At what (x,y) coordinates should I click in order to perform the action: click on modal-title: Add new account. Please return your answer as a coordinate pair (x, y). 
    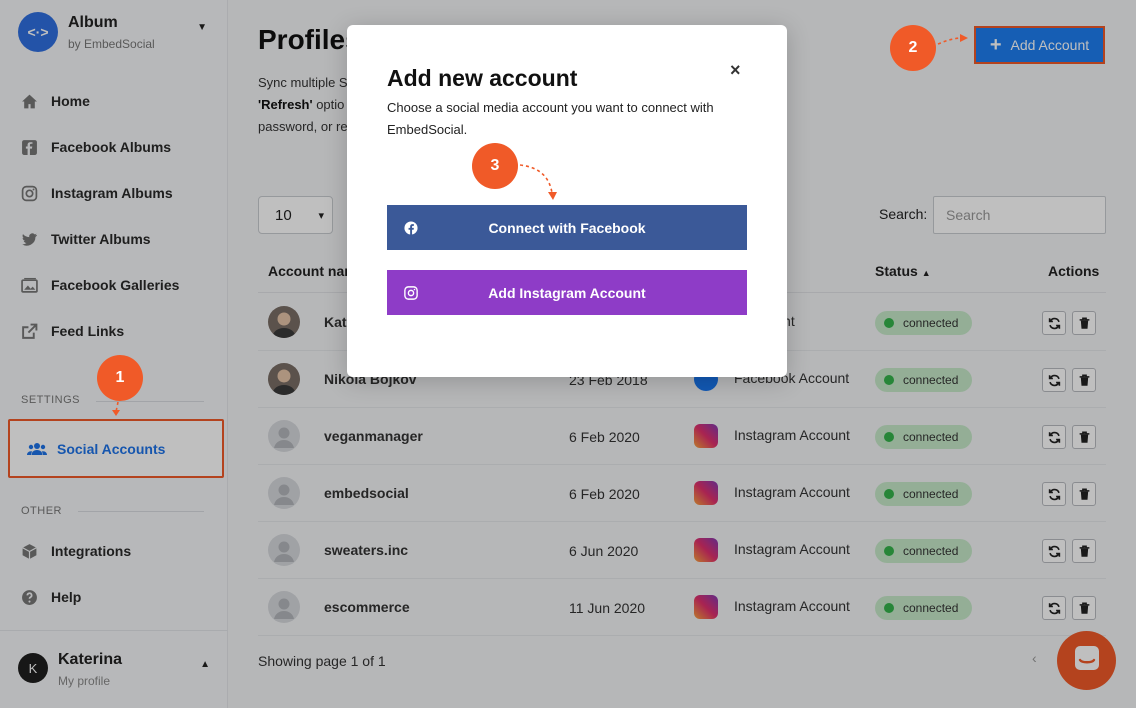
    Looking at the image, I should click on (482, 78).